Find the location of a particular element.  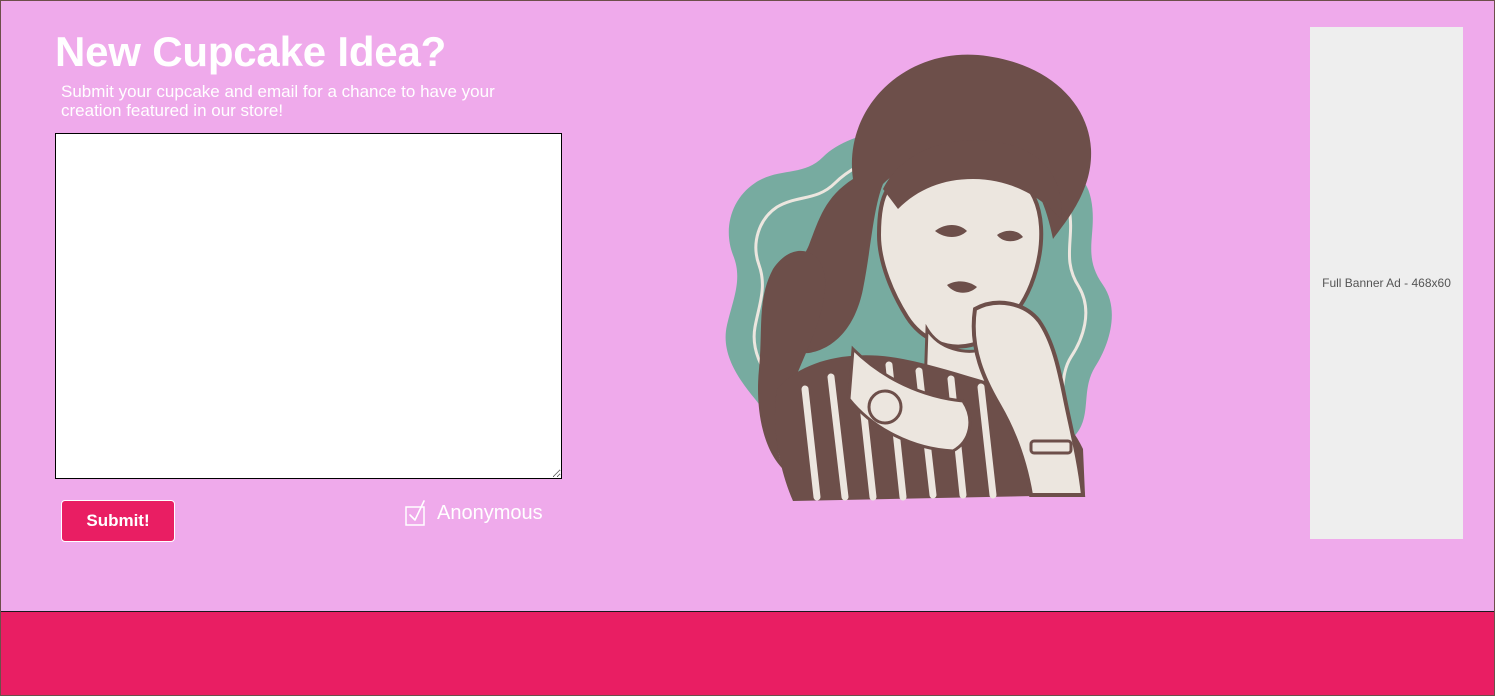

checkbox-checked-icon is located at coordinates (416, 513).